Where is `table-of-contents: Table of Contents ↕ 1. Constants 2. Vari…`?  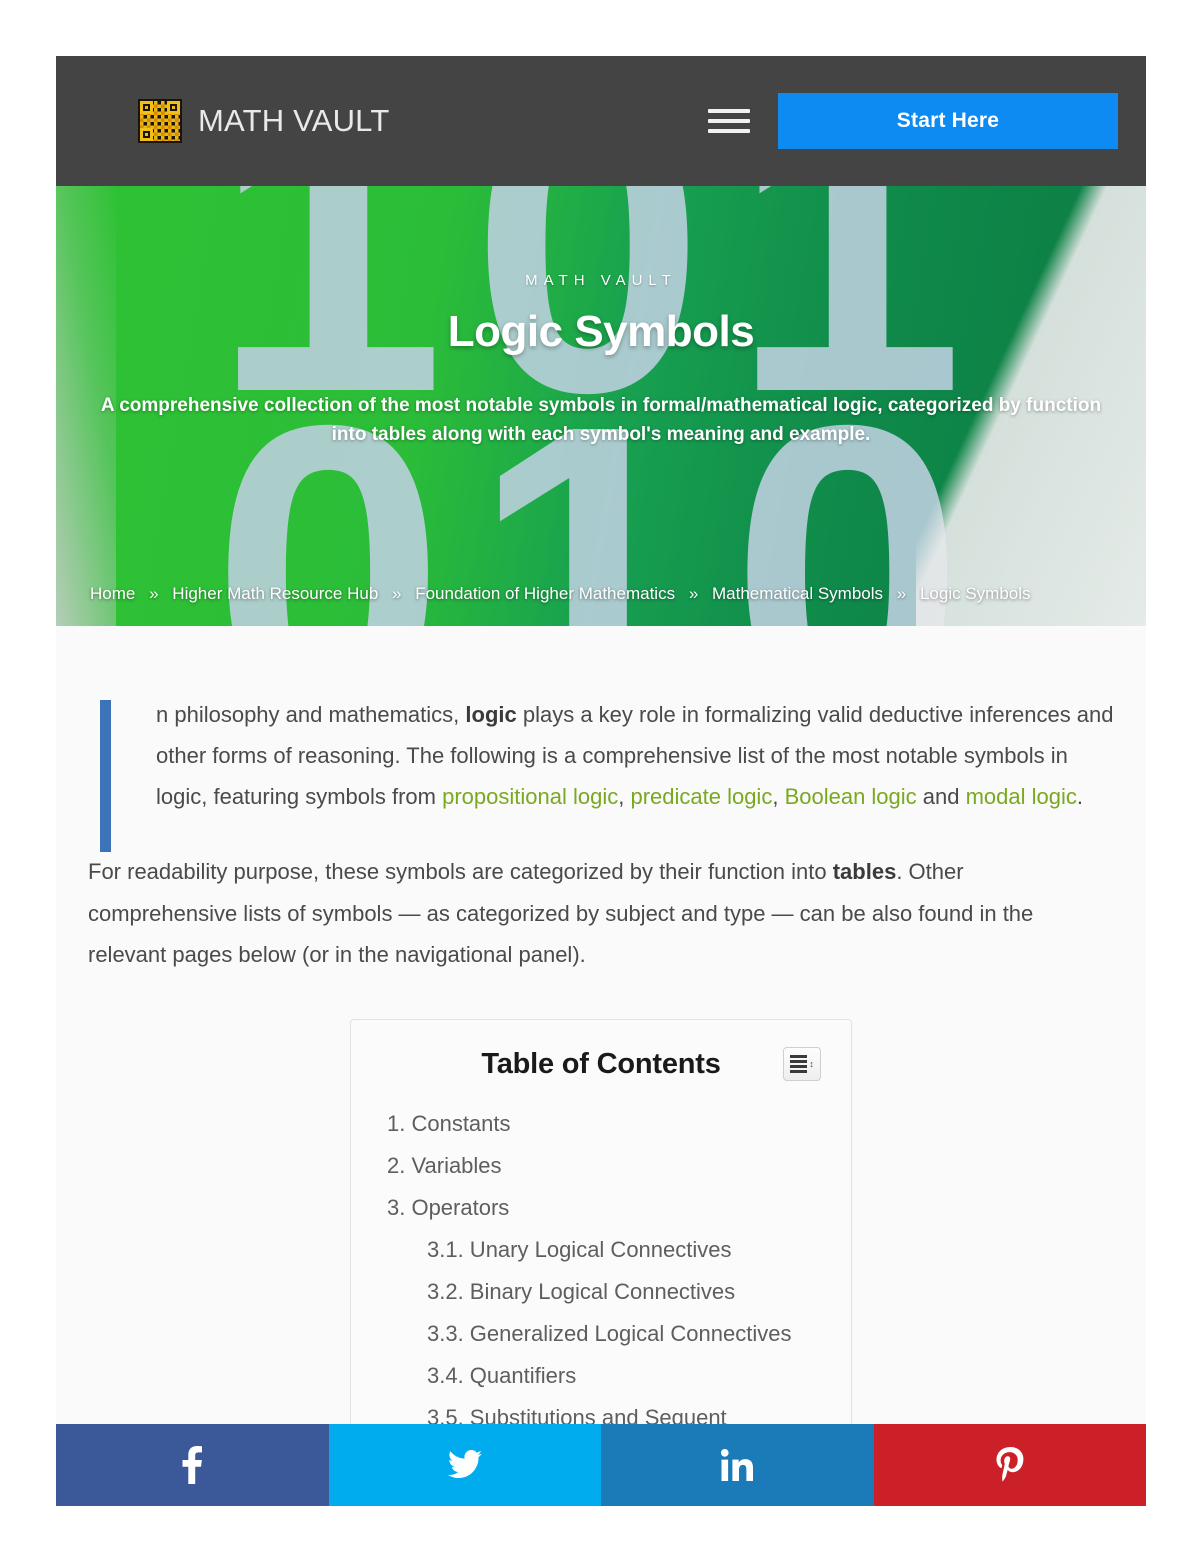 table-of-contents: Table of Contents ↕ 1. Constants 2. Vari… is located at coordinates (601, 1239).